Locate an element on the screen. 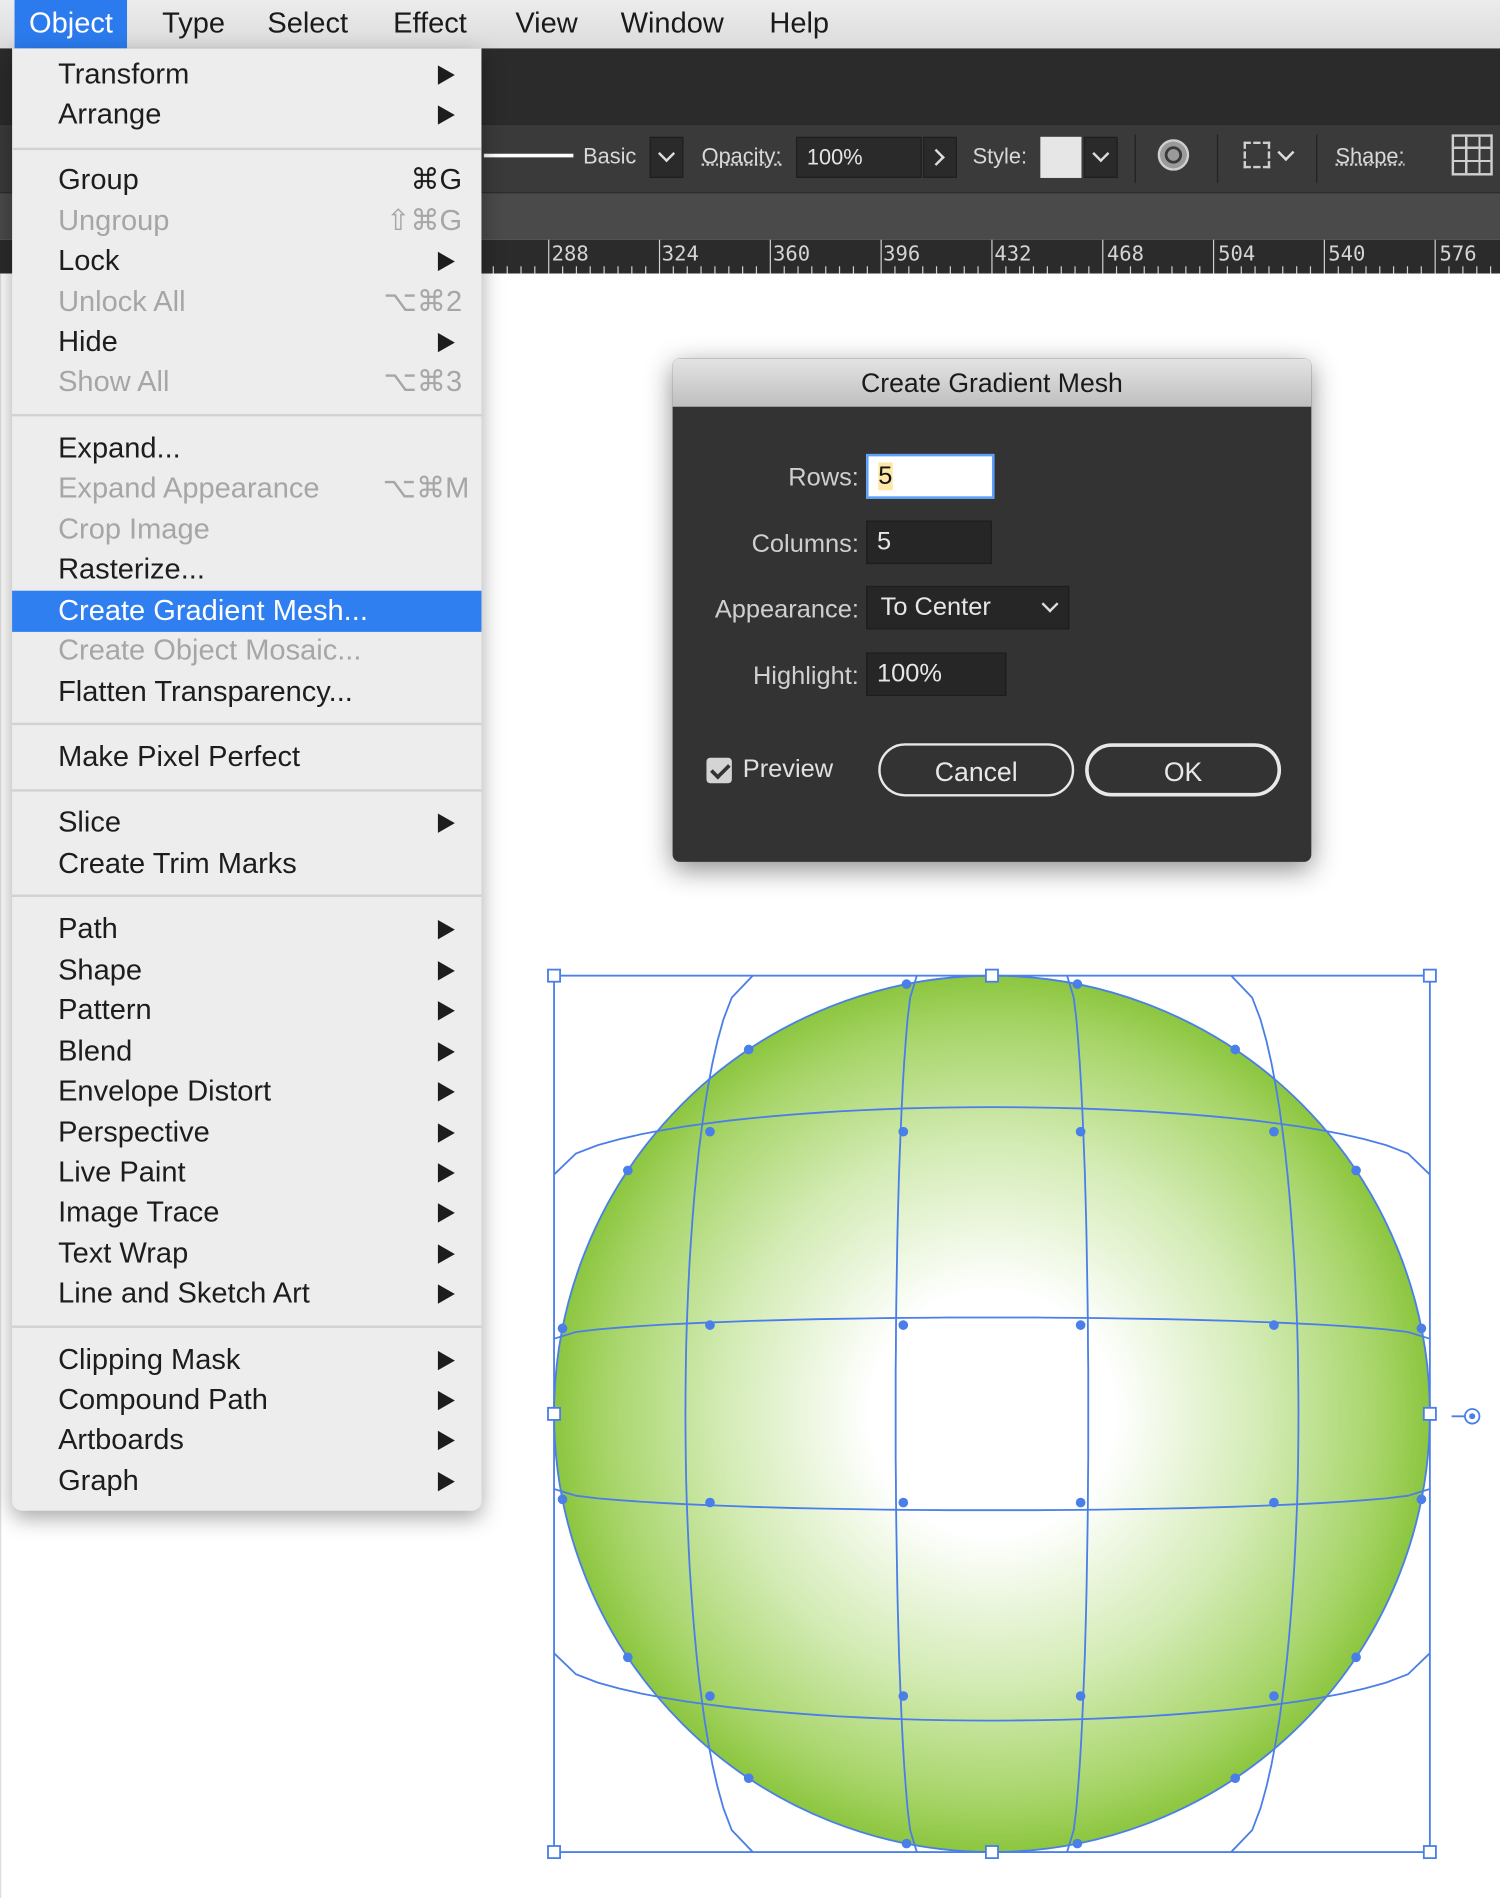 Image resolution: width=1500 pixels, height=1898 pixels. menu-item-expand-appearance: Expand Appearance ⌥⌘M is located at coordinates (246, 488).